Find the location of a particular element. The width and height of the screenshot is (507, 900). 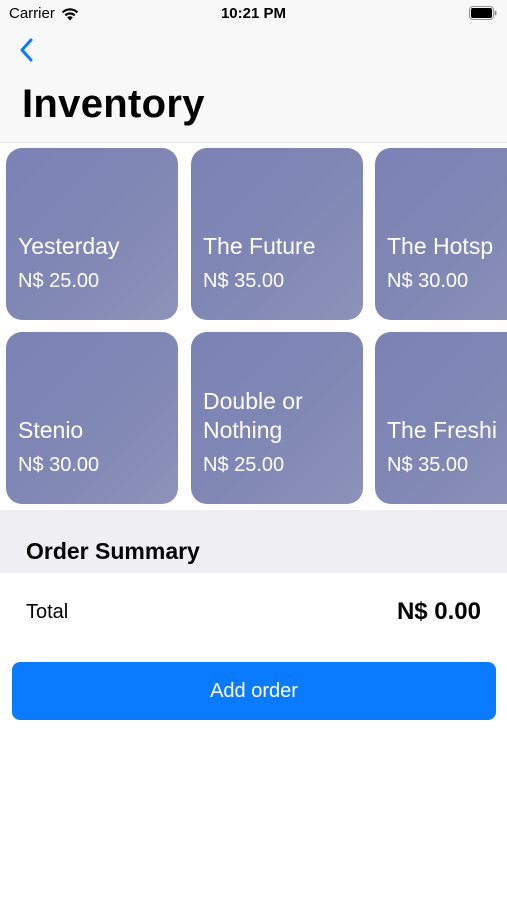

nav-header: Inventory is located at coordinates (253, 86).